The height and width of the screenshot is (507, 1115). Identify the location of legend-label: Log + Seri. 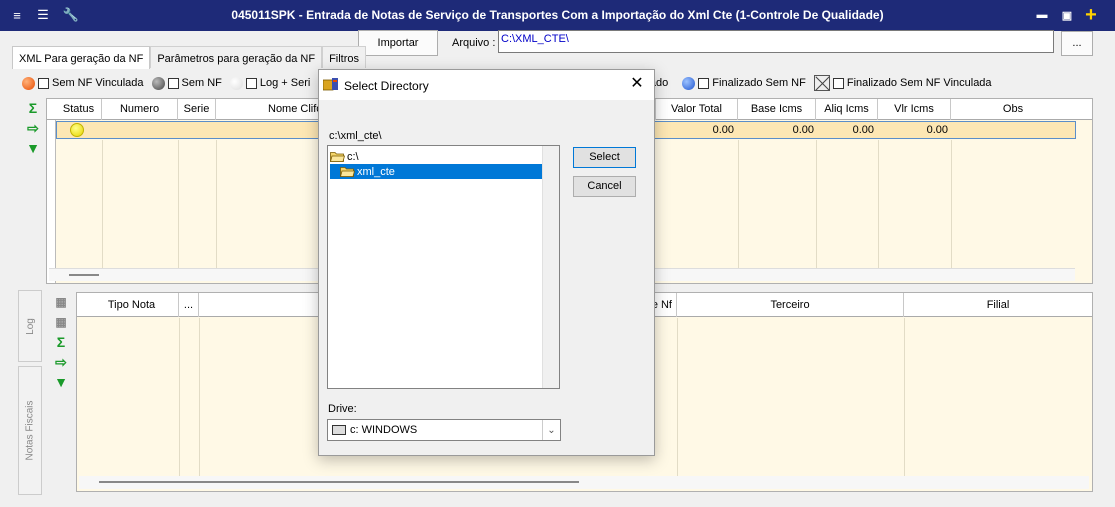
(285, 83).